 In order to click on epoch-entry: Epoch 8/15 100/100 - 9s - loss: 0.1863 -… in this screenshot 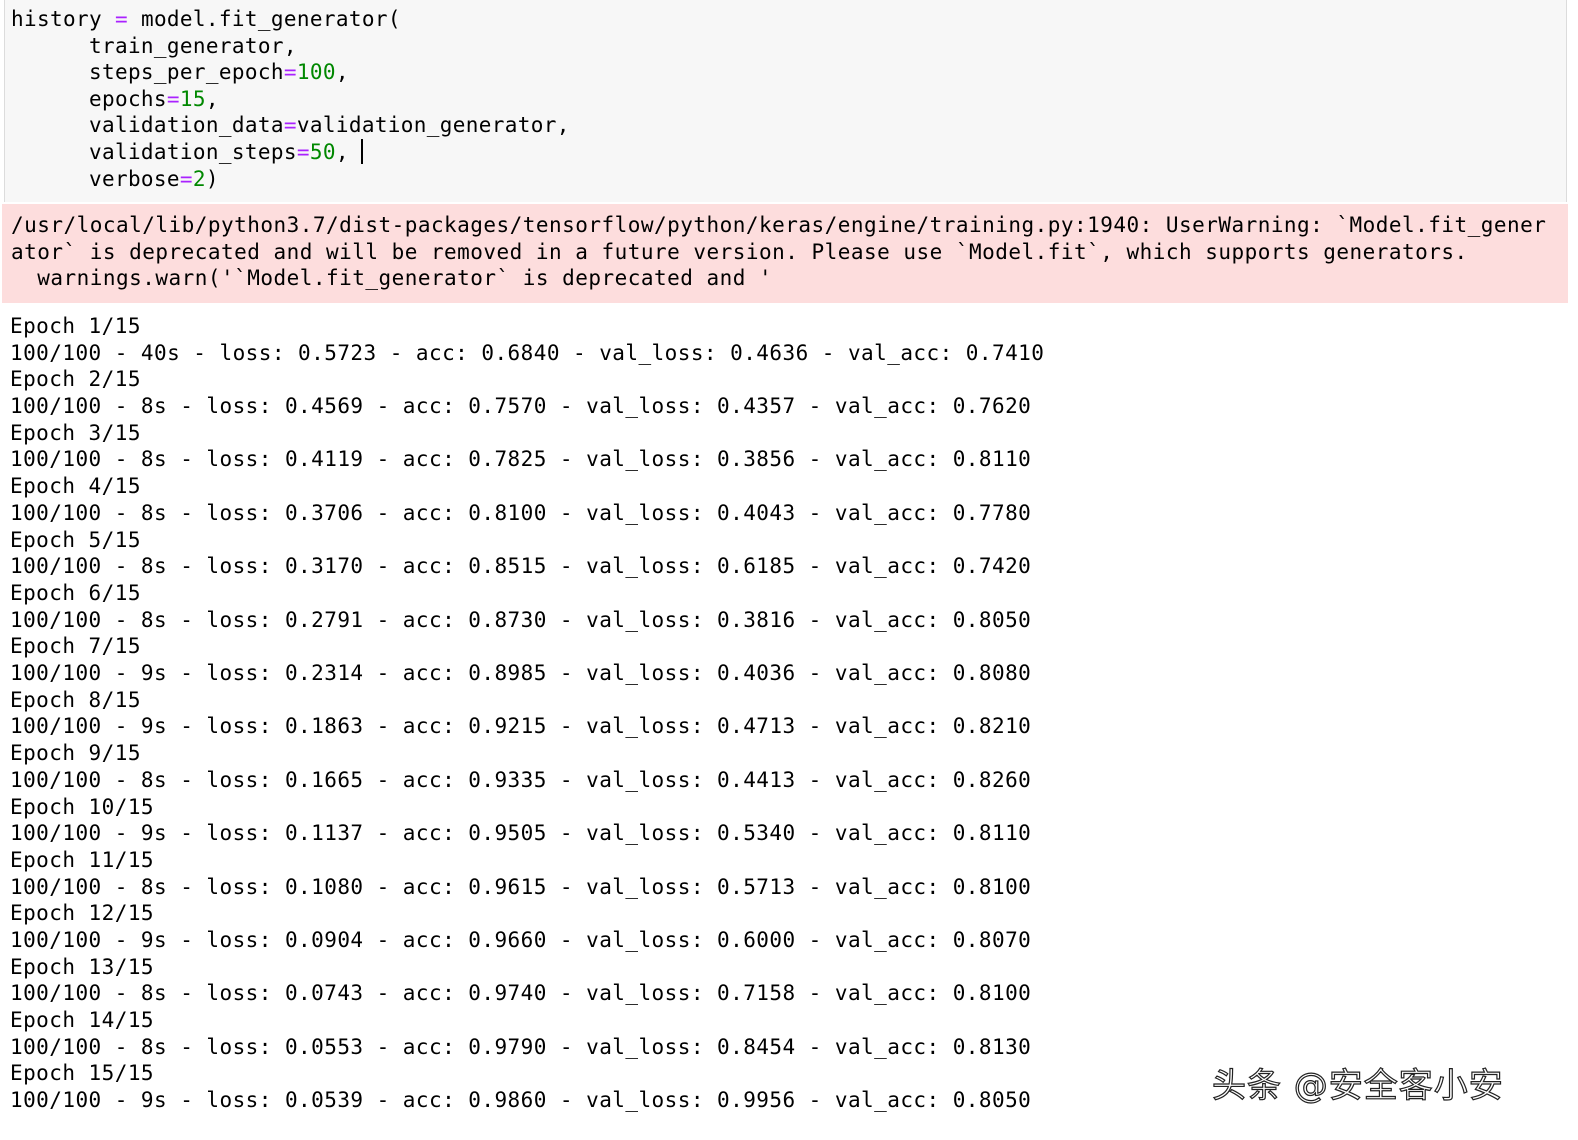, I will do `click(527, 713)`.